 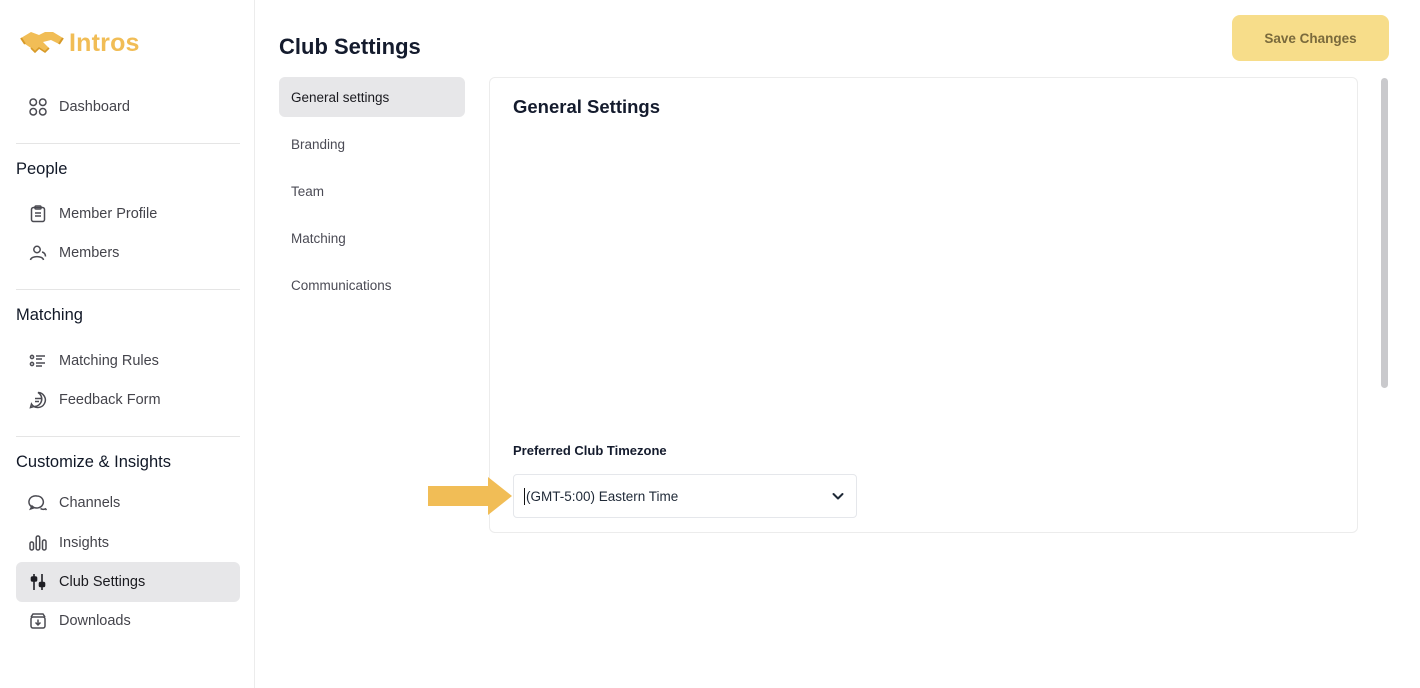 I want to click on sidebar-item-channels: Channels, so click(x=128, y=503).